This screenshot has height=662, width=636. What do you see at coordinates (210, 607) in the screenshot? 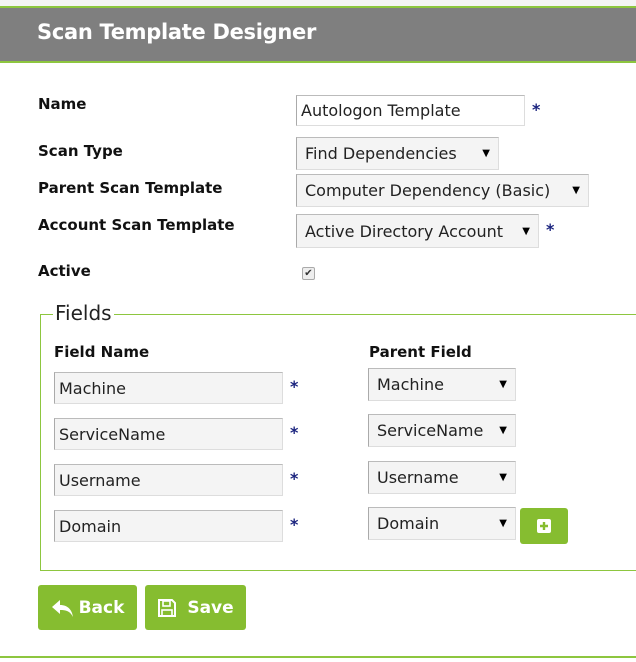
I see `save-label: Save` at bounding box center [210, 607].